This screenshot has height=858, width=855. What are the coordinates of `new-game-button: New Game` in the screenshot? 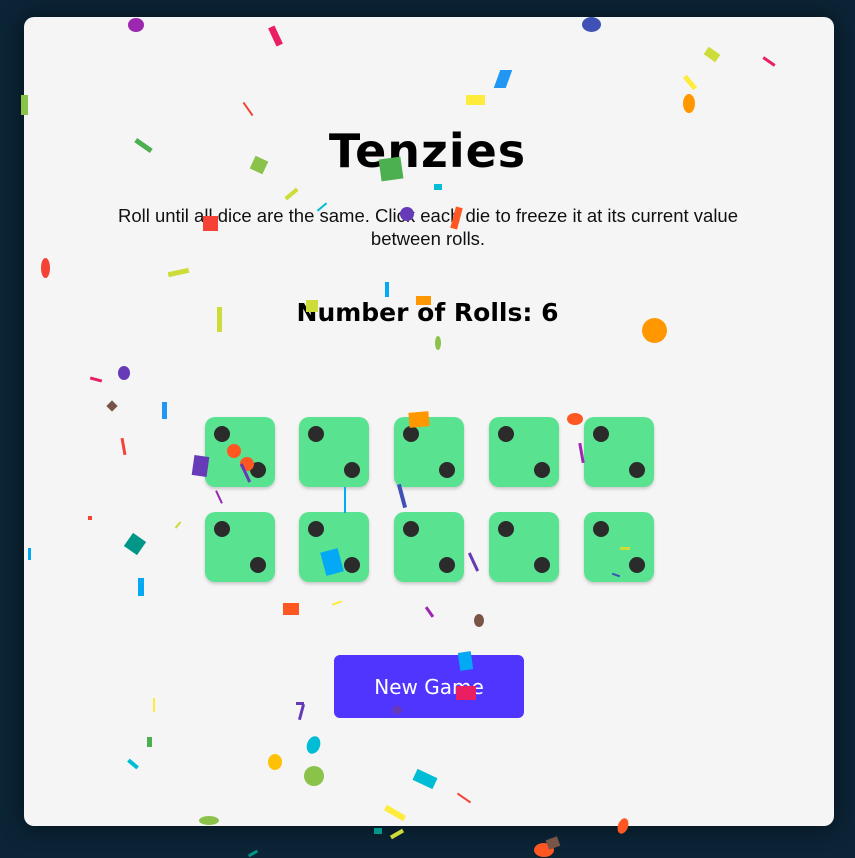 It's located at (429, 686).